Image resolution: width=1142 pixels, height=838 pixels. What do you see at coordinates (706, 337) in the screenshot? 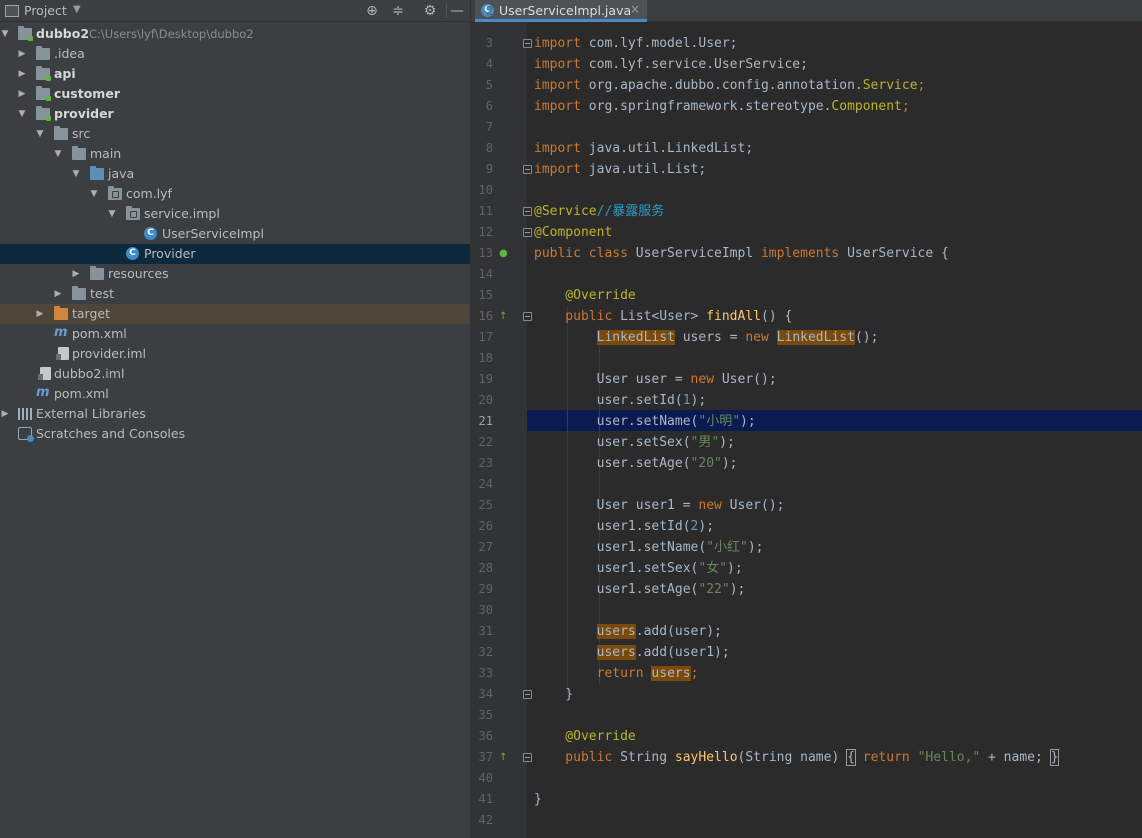
I see `code-line-17: LinkedList users = new LinkedList();` at bounding box center [706, 337].